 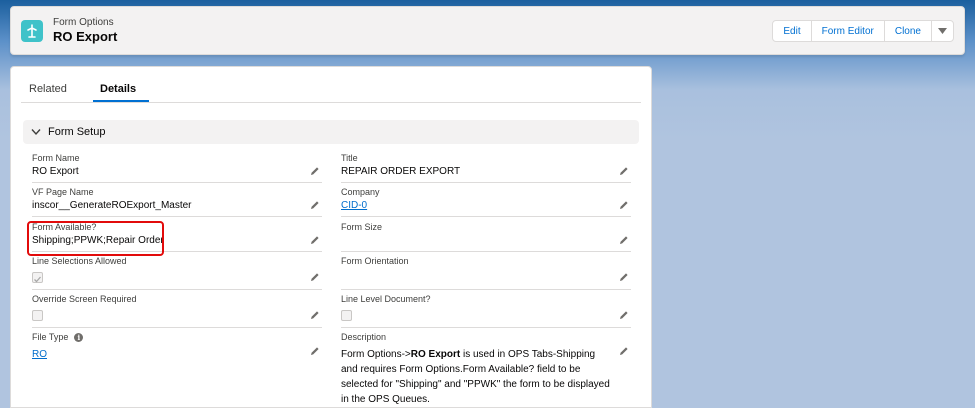 I want to click on annotation-highlight-box, so click(x=95, y=238).